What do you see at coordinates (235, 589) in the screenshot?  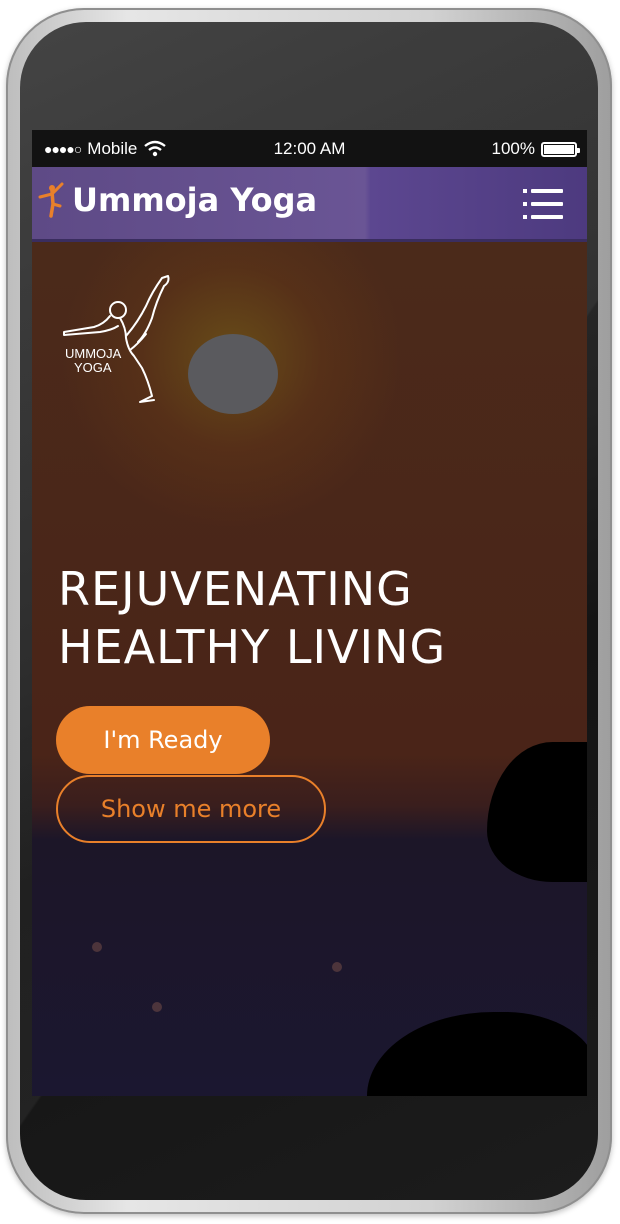 I see `headline-line-1: REJUVENATING` at bounding box center [235, 589].